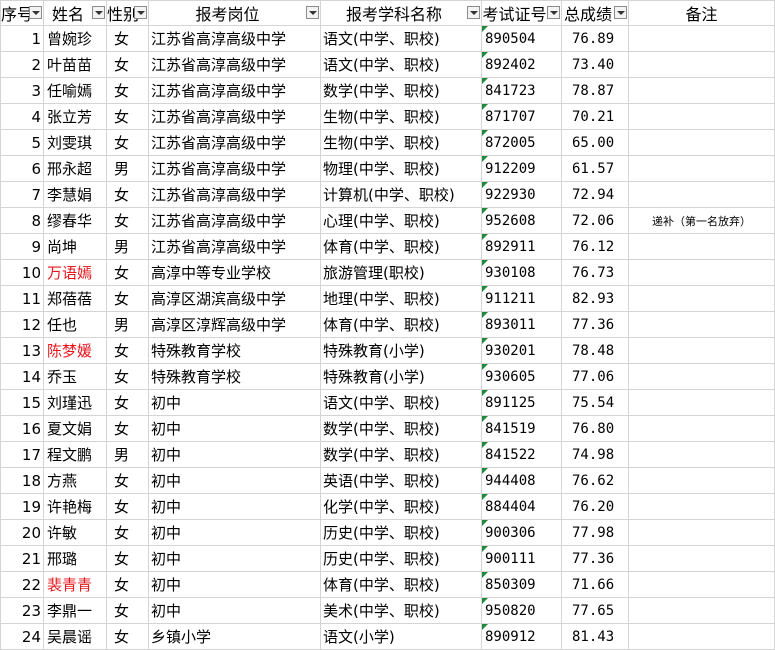 The height and width of the screenshot is (650, 775). Describe the element at coordinates (401, 454) in the screenshot. I see `subject-cell: 数学(中学、职校)` at that location.